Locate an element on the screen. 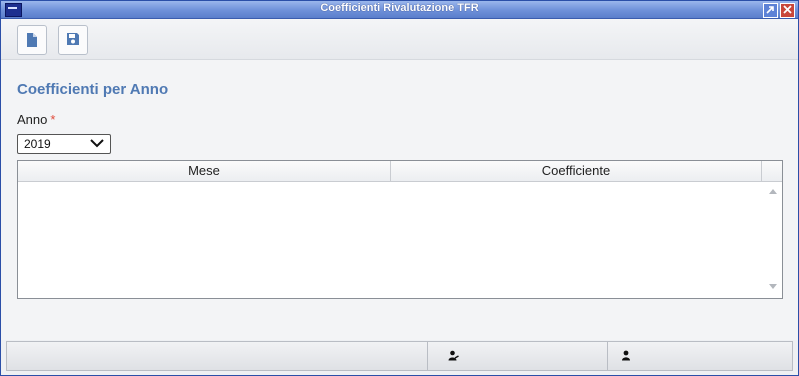  user-edit-icon is located at coordinates (453, 355).